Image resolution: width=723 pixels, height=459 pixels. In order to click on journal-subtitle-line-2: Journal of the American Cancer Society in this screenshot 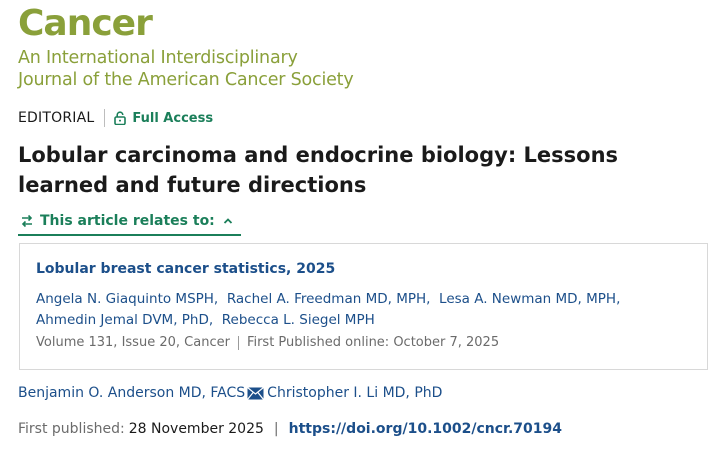, I will do `click(186, 80)`.